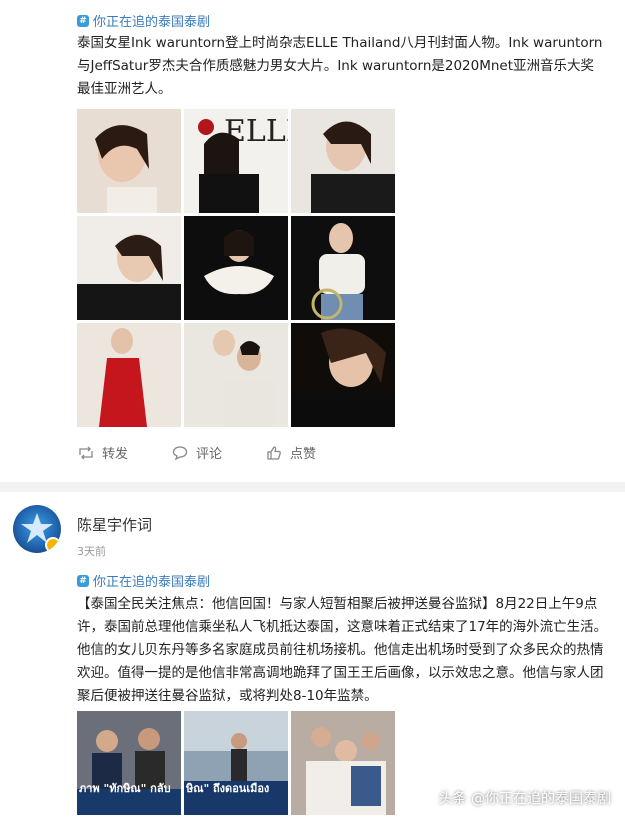 This screenshot has width=625, height=818. Describe the element at coordinates (125, 788) in the screenshot. I see `image-caption: ภาพ "ทักษิณ" กลับ` at that location.